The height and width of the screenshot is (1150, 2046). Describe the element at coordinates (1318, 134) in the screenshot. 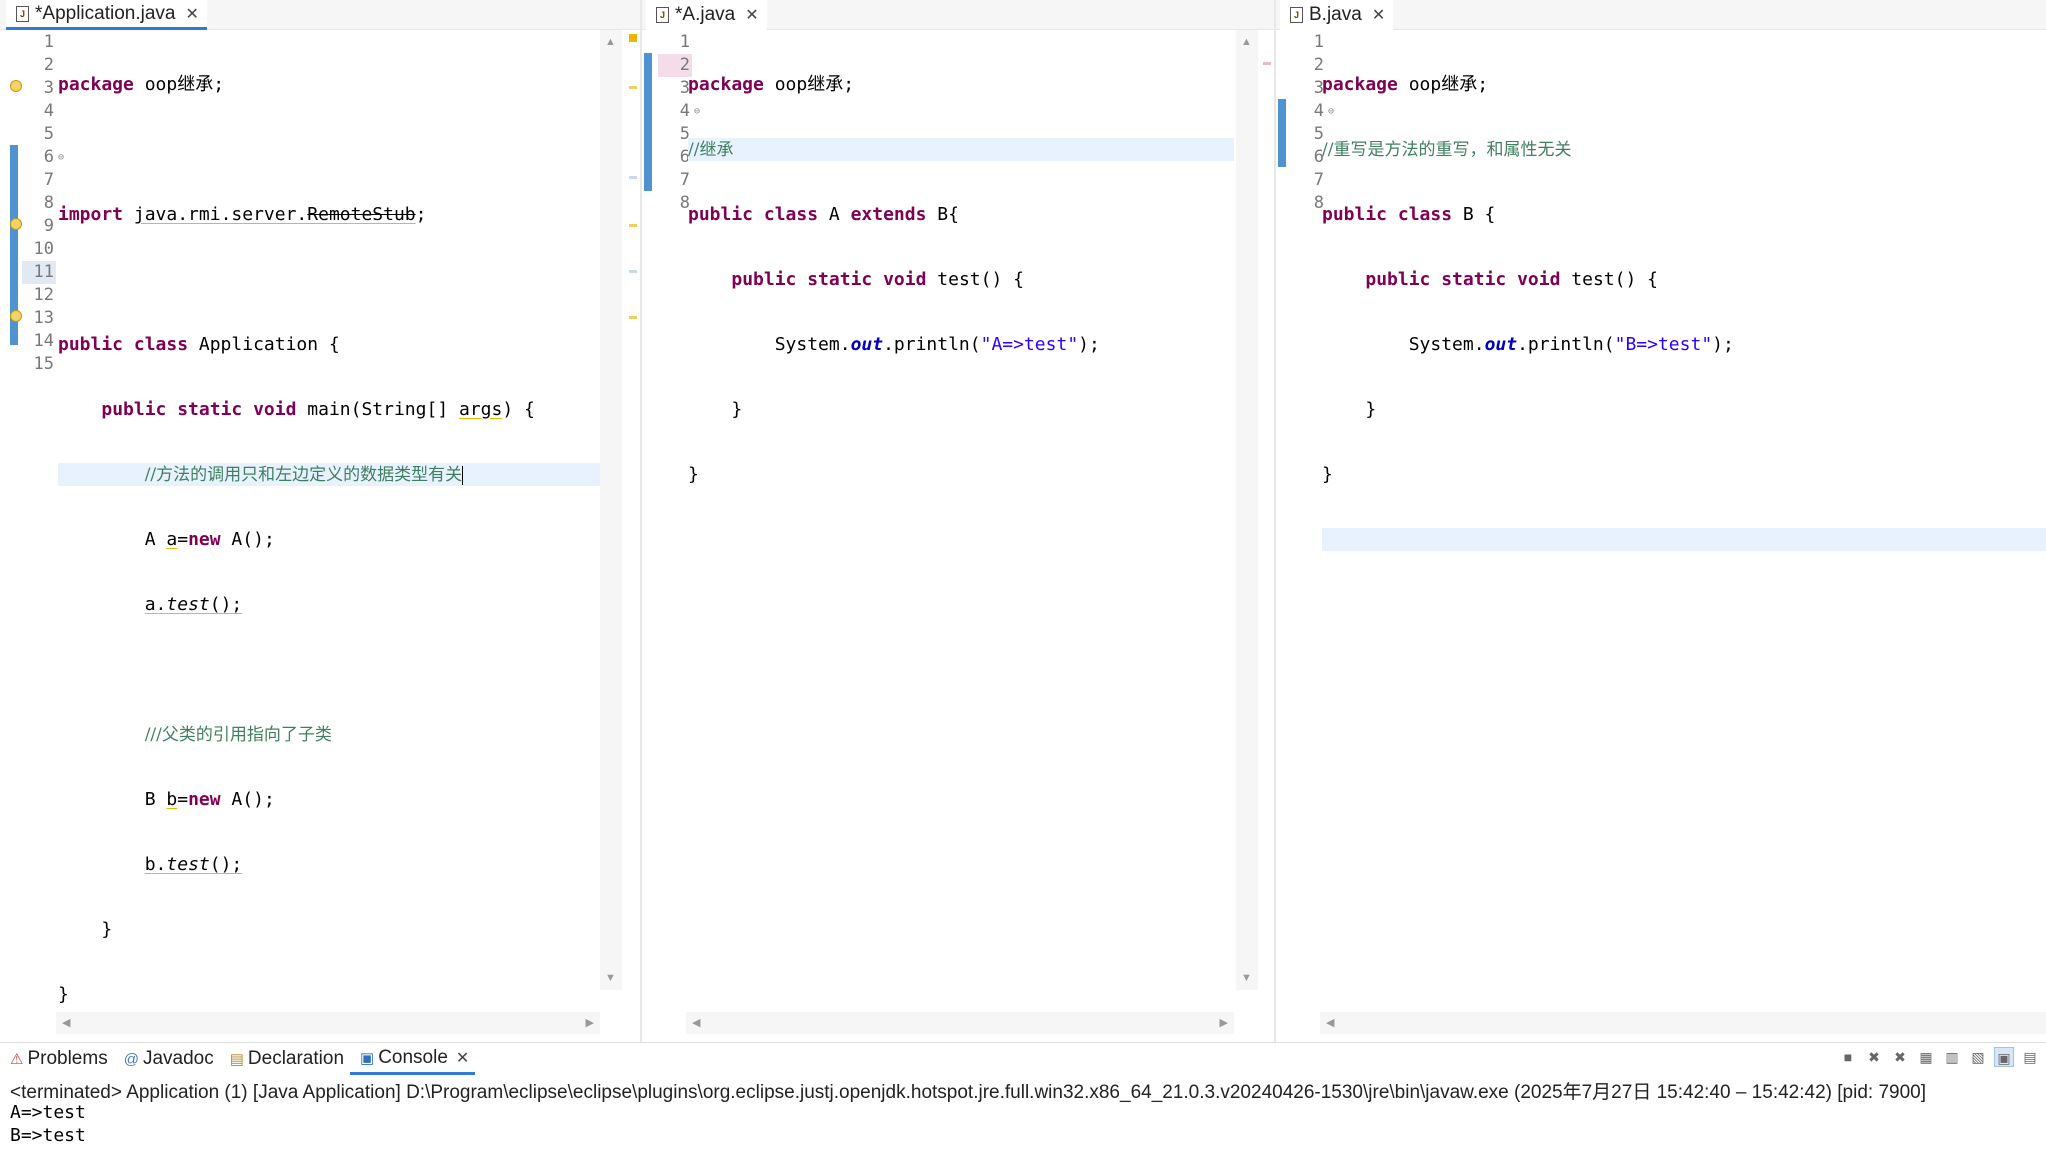

I see `line-number: 5` at that location.